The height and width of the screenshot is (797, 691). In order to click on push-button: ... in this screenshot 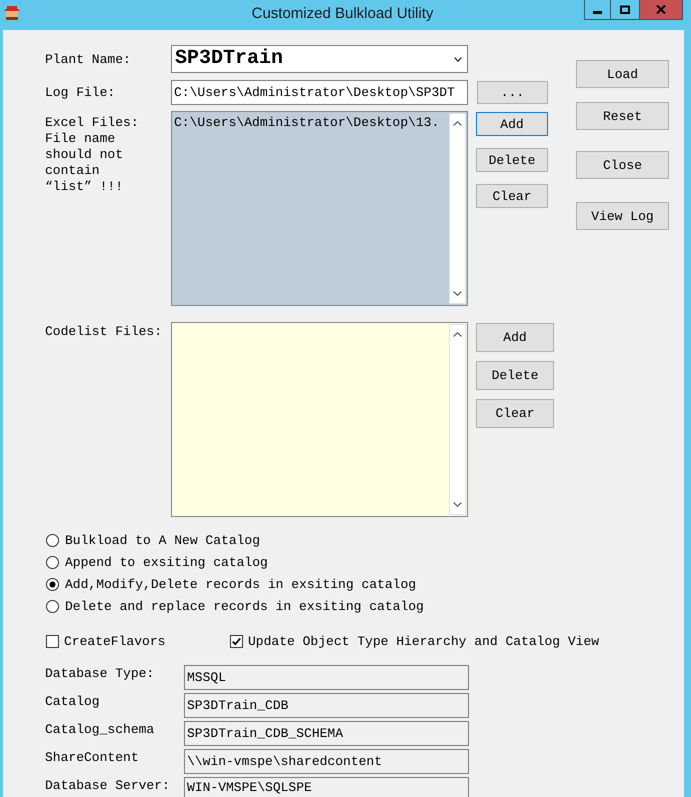, I will do `click(512, 92)`.